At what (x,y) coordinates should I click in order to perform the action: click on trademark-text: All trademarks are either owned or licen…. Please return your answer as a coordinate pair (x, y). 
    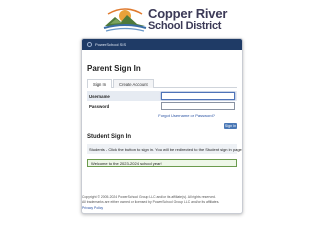
    Looking at the image, I should click on (151, 201).